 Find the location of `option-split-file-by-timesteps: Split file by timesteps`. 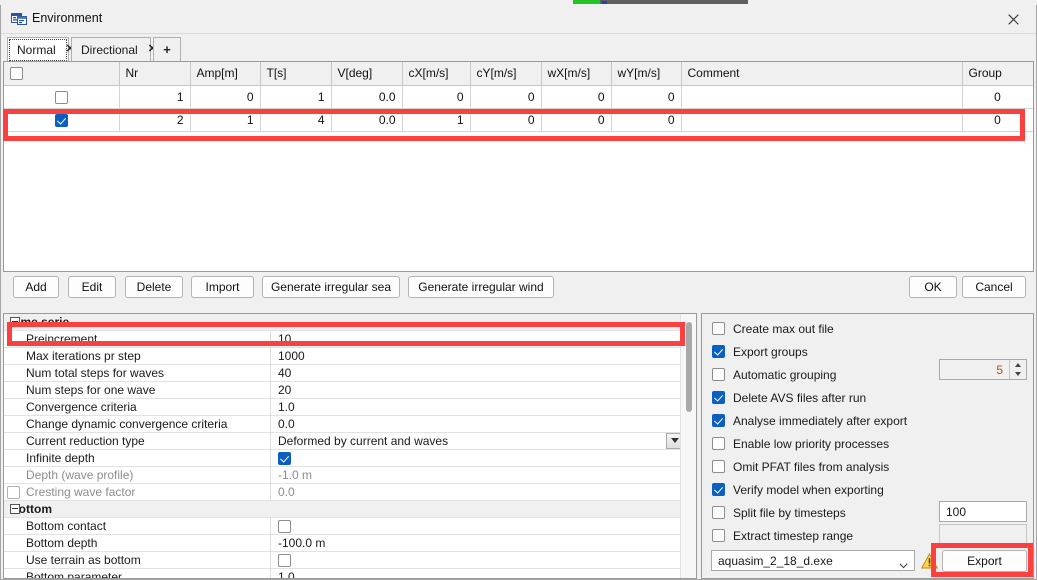

option-split-file-by-timesteps: Split file by timesteps is located at coordinates (779, 512).